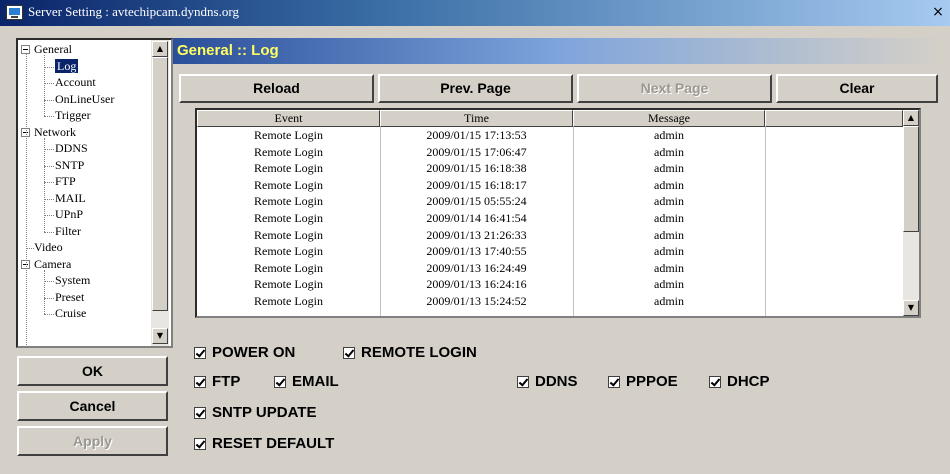 This screenshot has width=950, height=474. What do you see at coordinates (476, 151) in the screenshot?
I see `time-cell: 2009/01/15 17:06:47` at bounding box center [476, 151].